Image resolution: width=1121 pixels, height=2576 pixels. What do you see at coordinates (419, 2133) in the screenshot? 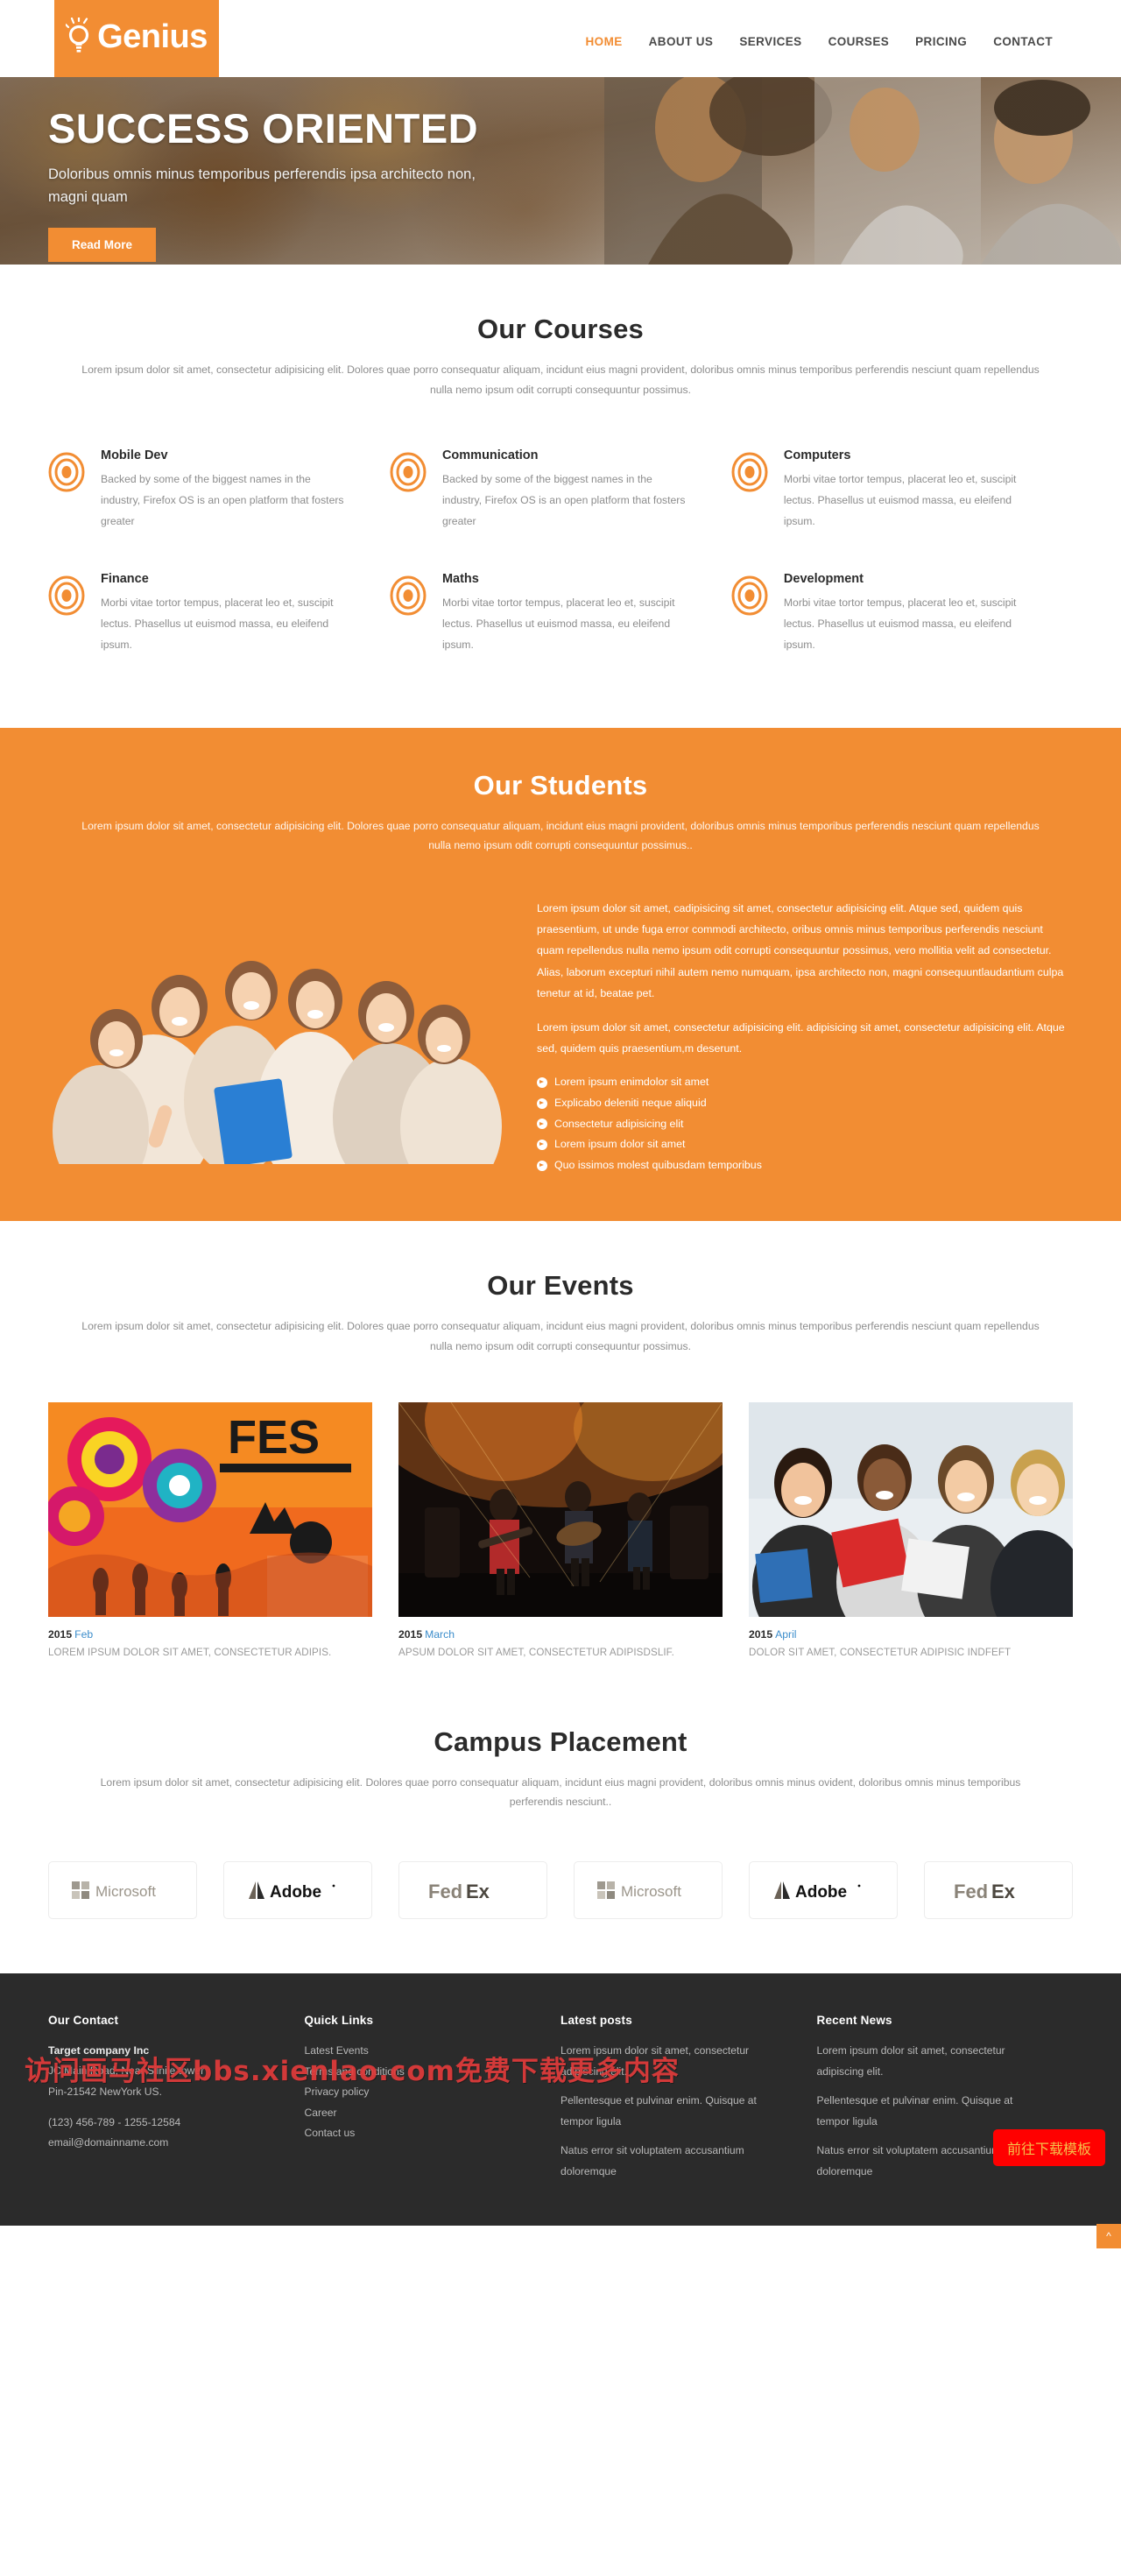
I see `footer-link-contact-us: Contact us` at bounding box center [419, 2133].